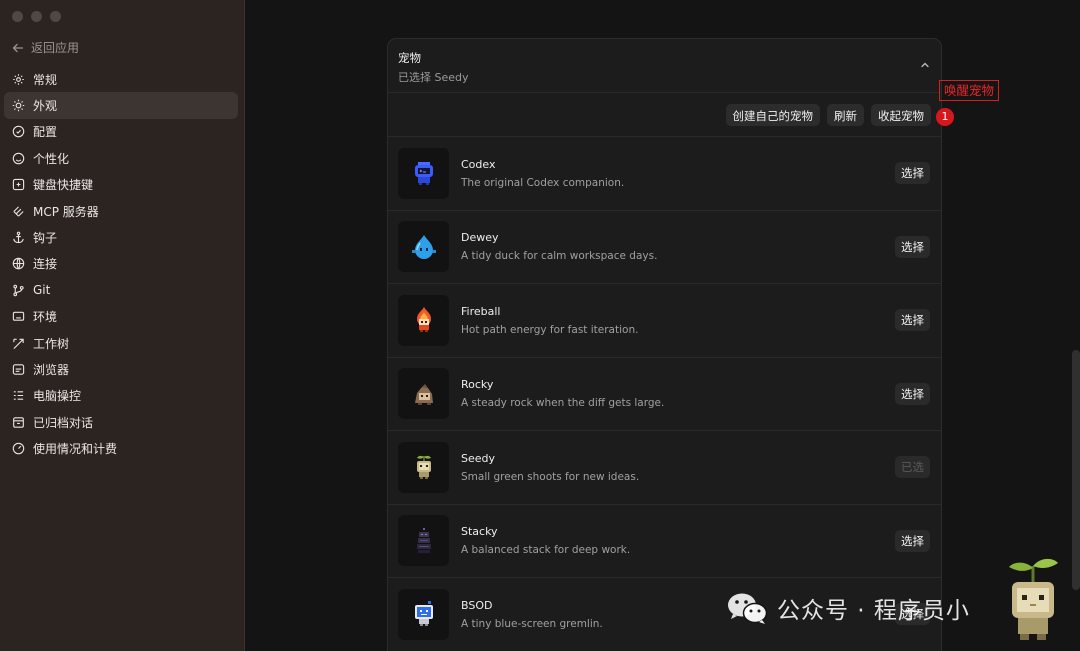 The image size is (1080, 651). Describe the element at coordinates (433, 77) in the screenshot. I see `selected-pet-subtitle: 已选择 Seedy` at that location.